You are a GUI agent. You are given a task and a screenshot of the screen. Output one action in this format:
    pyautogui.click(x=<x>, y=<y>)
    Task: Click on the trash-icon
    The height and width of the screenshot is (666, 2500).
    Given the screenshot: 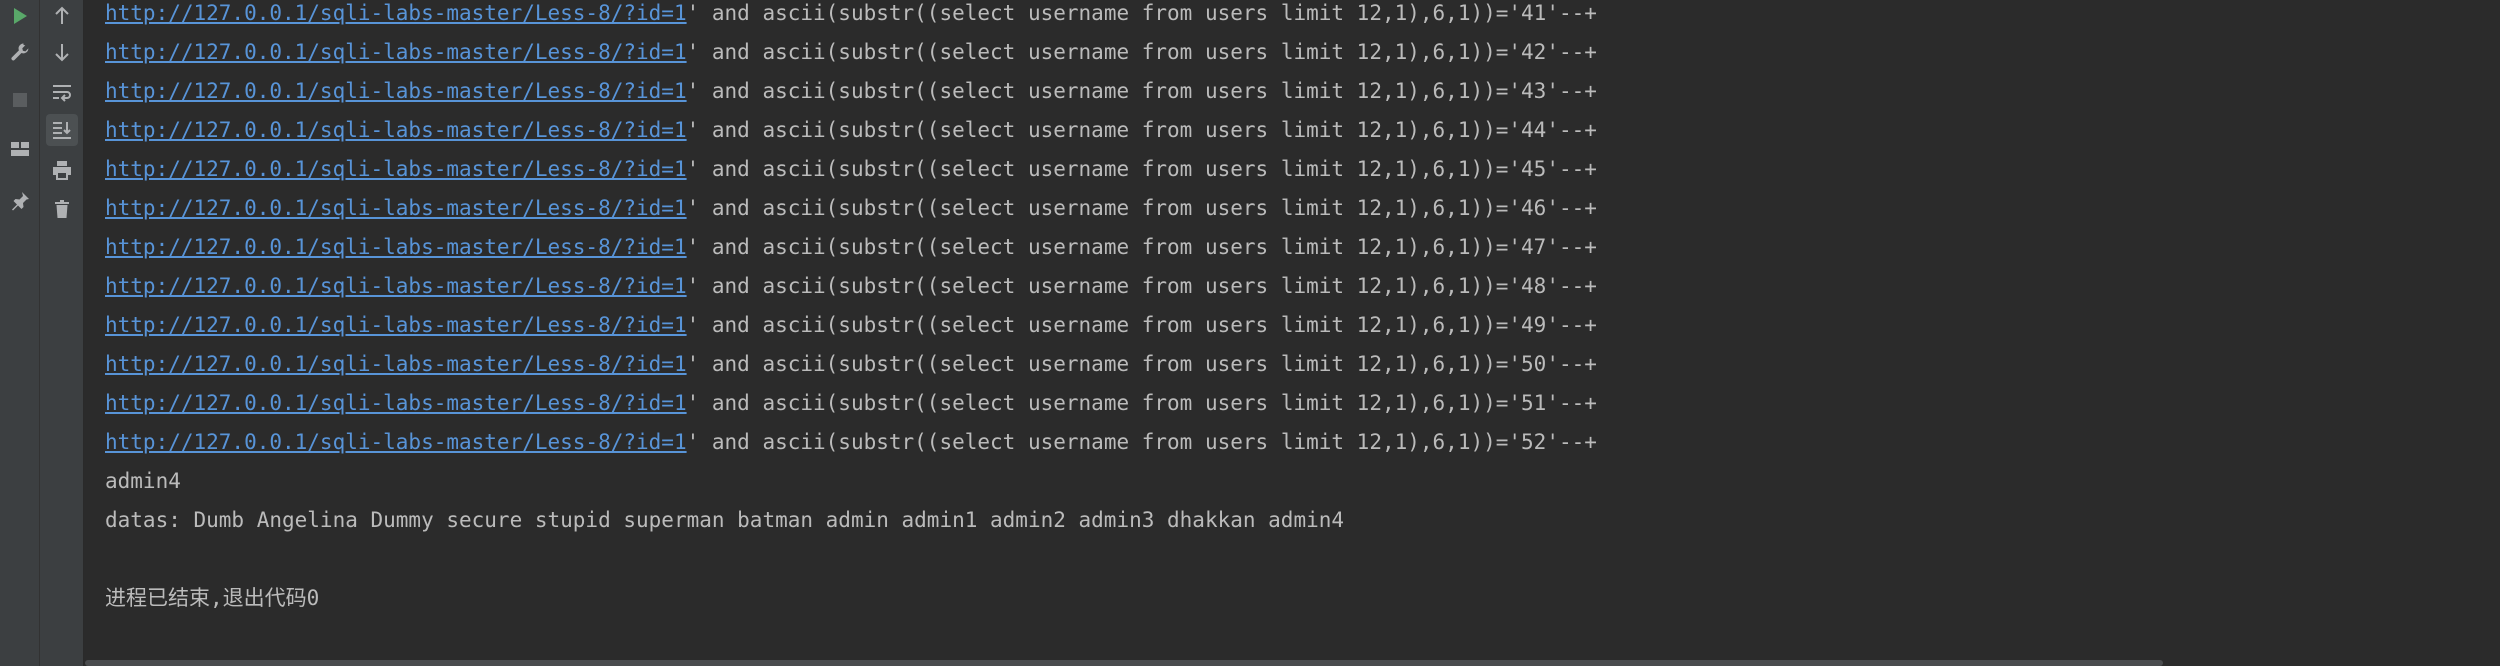 What is the action you would take?
    pyautogui.click(x=62, y=209)
    